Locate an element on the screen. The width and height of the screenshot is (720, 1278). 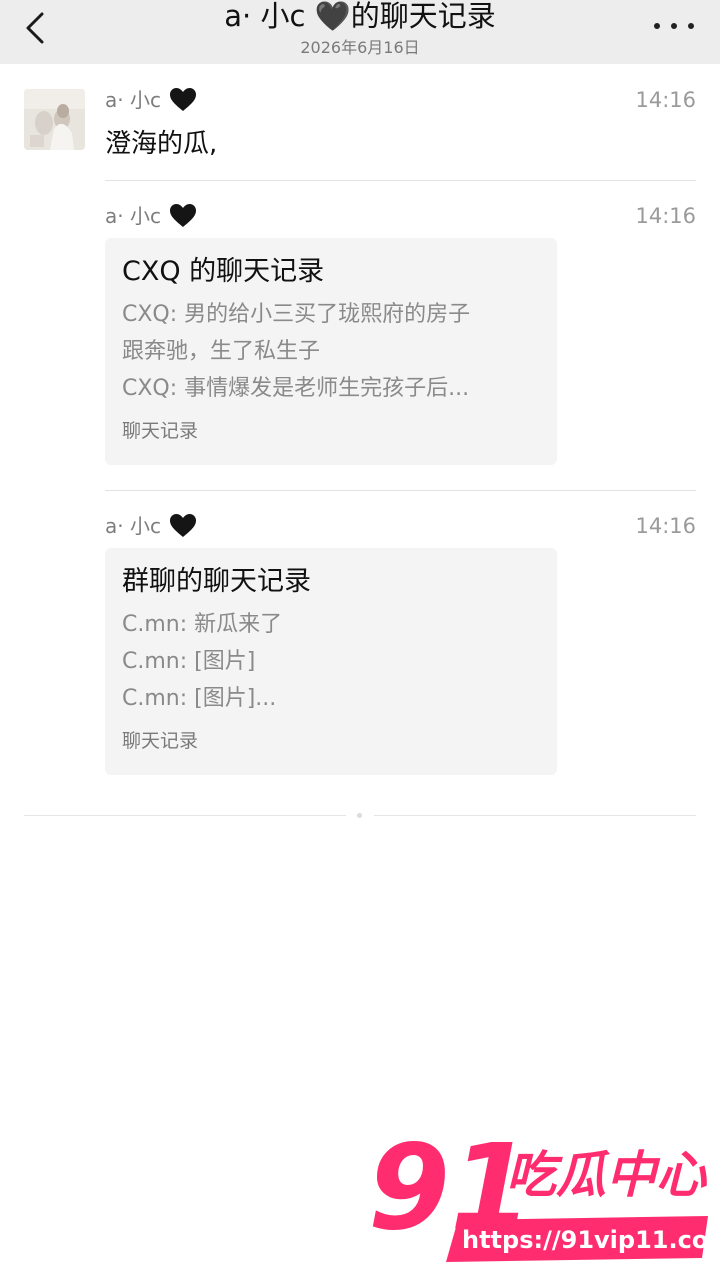
avatar-photo is located at coordinates (54, 119).